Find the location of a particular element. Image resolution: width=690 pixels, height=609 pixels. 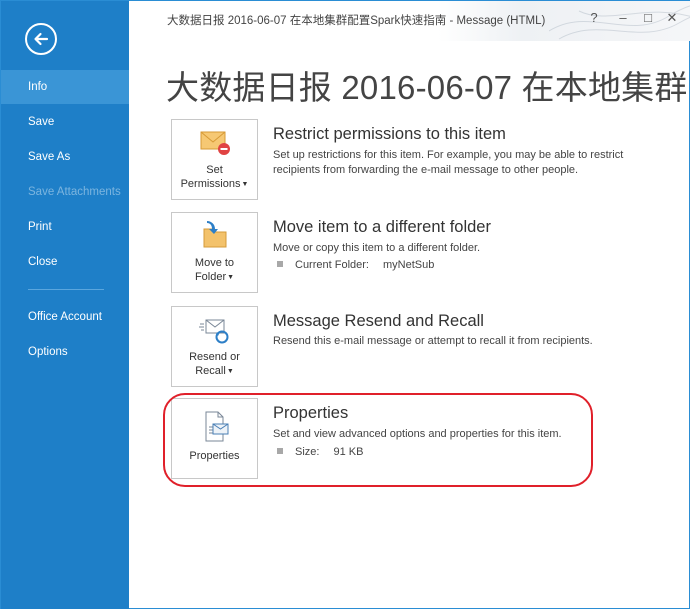

nav-item-save: Save is located at coordinates (65, 122).